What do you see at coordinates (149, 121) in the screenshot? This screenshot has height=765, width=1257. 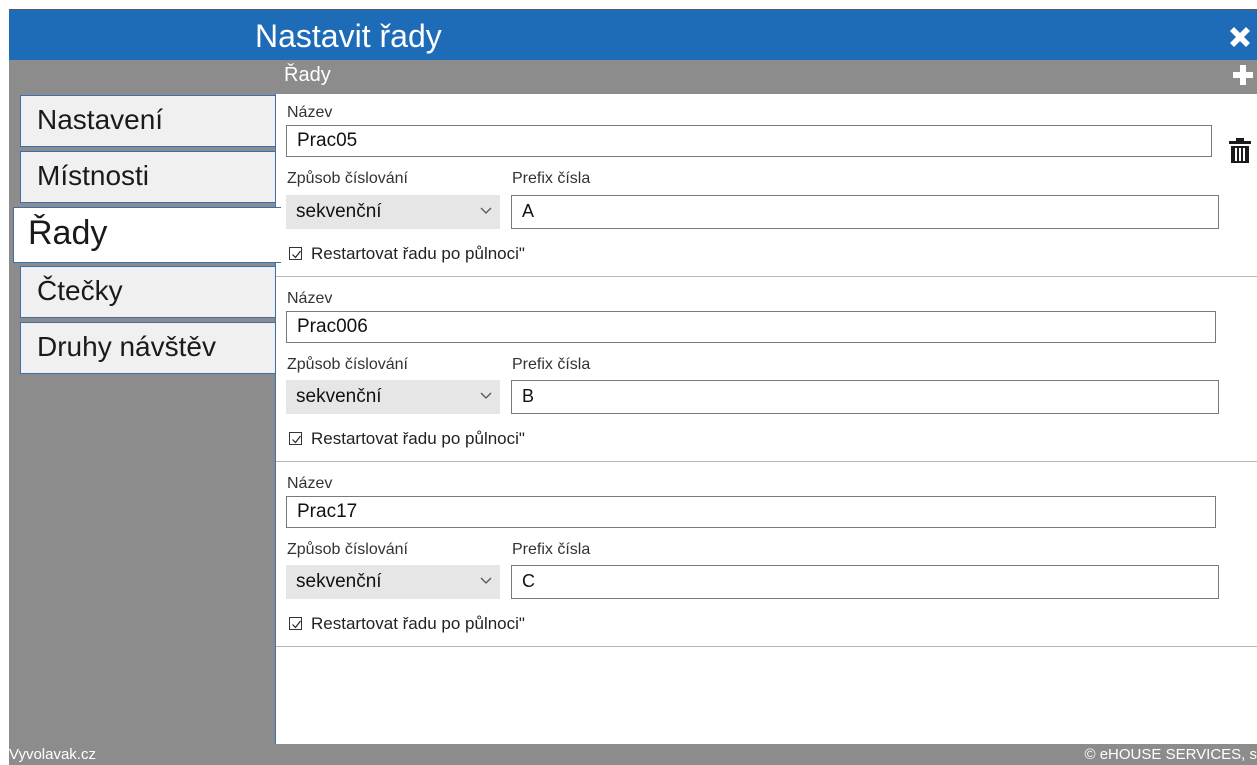 I see `sidebar-item-nastaveni: Nastavení` at bounding box center [149, 121].